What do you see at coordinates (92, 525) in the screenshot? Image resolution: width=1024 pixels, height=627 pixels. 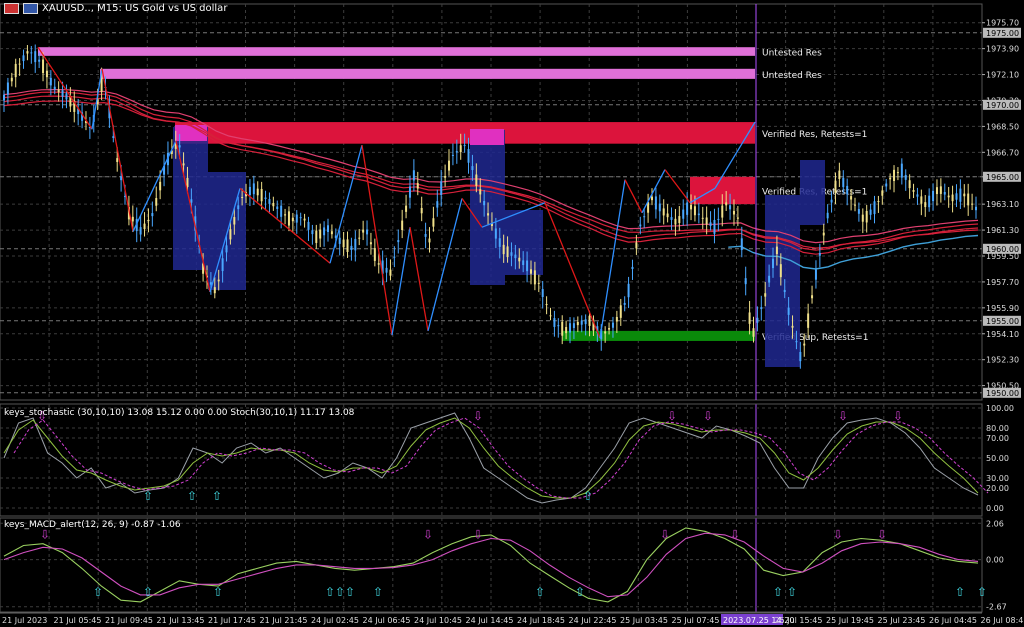 I see `macd-title: keys_MACD_alert(12, 26, 9) -0.87 -1.06` at bounding box center [92, 525].